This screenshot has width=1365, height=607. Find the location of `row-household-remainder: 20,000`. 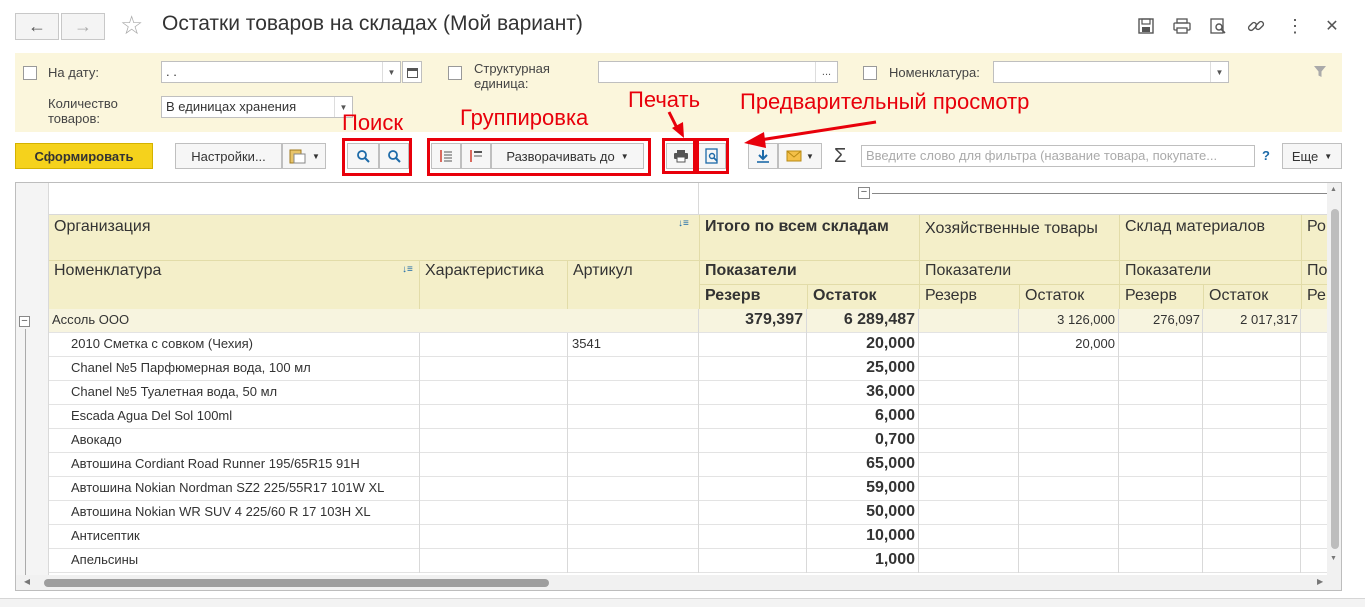

row-household-remainder: 20,000 is located at coordinates (1095, 343).